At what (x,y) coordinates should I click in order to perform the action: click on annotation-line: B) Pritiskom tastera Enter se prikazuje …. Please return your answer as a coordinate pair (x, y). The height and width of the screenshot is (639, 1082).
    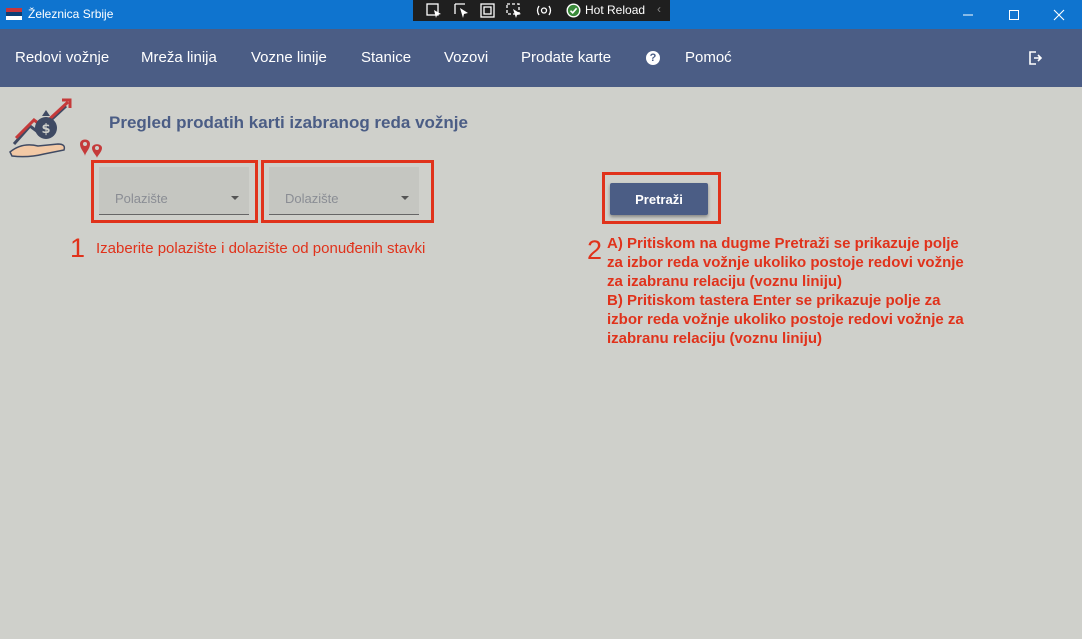
    Looking at the image, I should click on (774, 300).